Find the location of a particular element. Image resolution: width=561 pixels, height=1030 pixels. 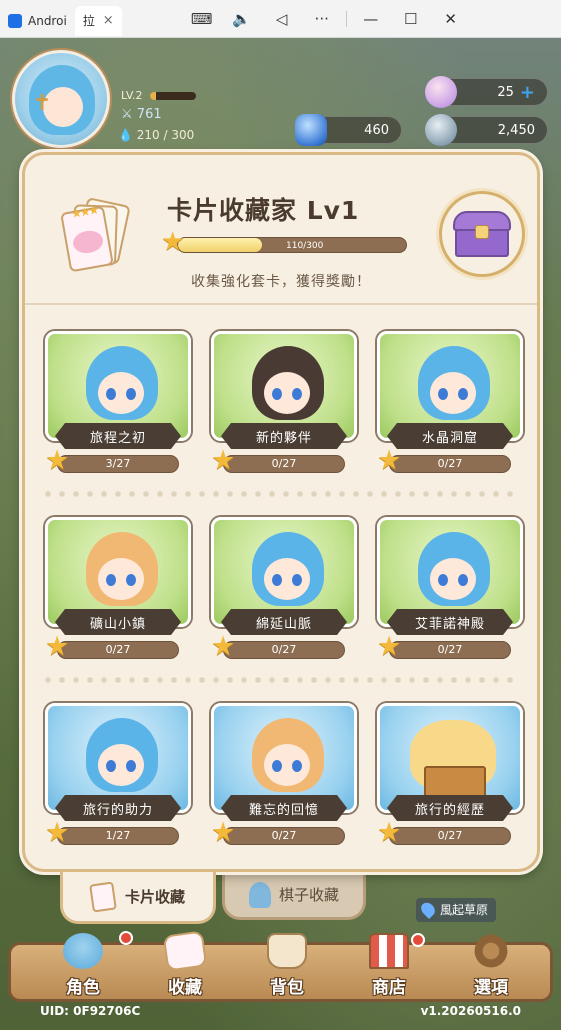

nav-item-4: 選項 is located at coordinates (491, 966).